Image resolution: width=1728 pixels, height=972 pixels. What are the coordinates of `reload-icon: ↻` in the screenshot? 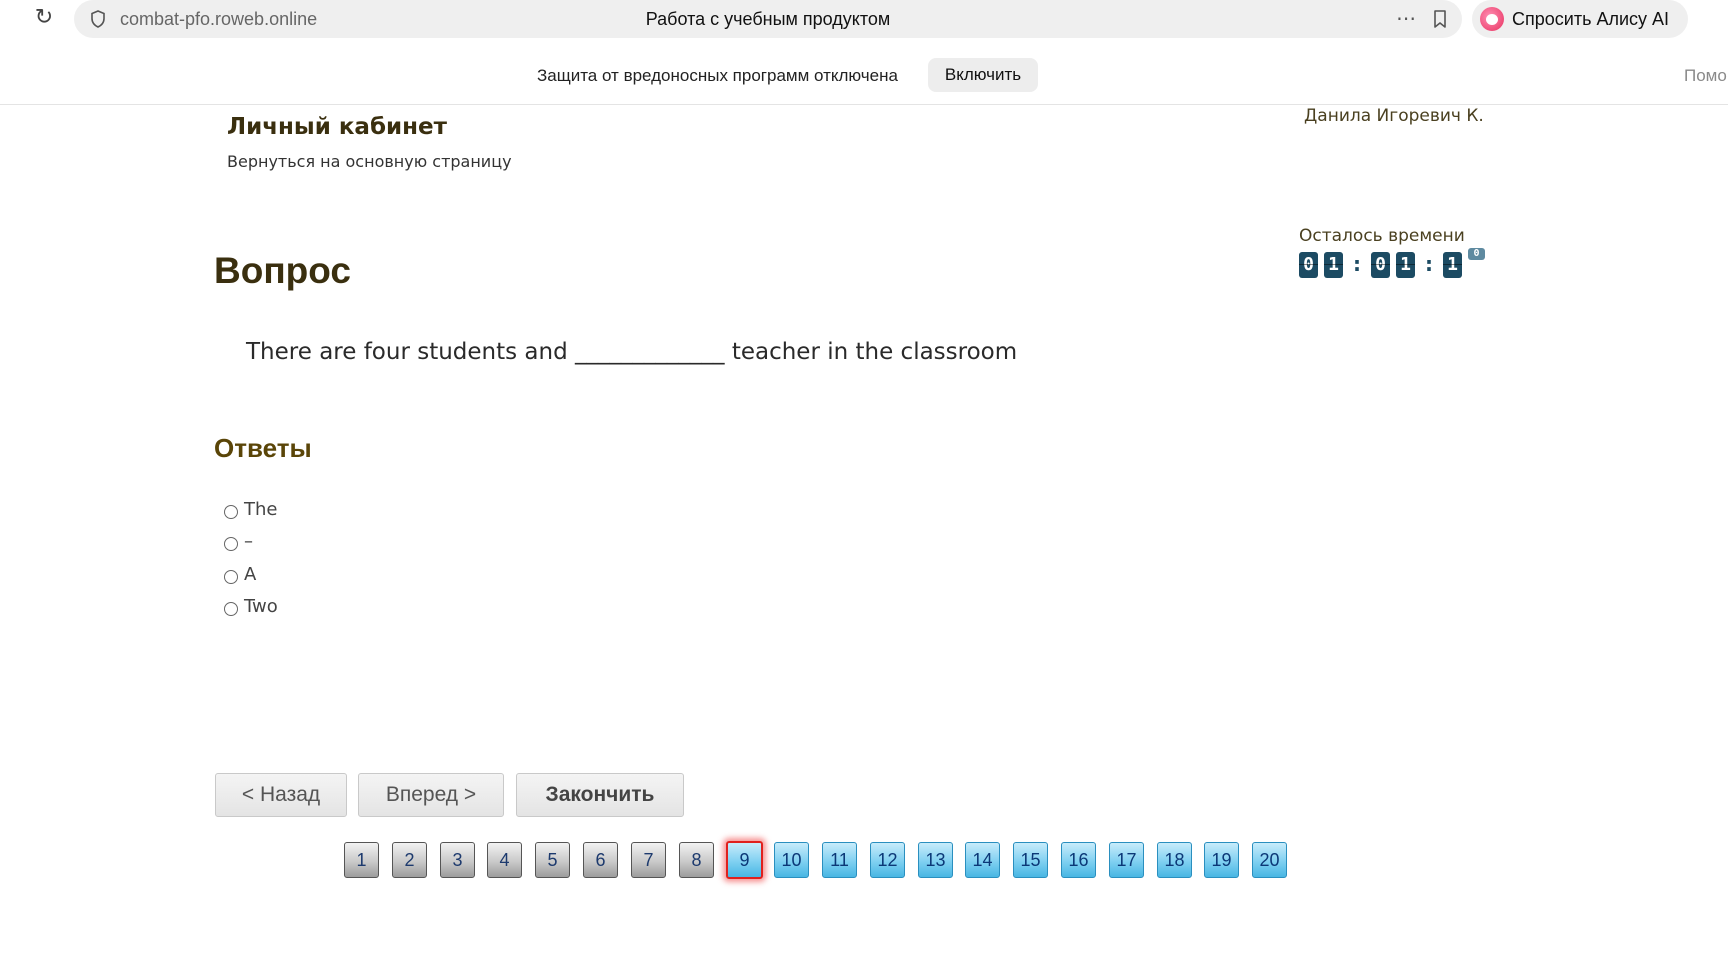 It's located at (44, 18).